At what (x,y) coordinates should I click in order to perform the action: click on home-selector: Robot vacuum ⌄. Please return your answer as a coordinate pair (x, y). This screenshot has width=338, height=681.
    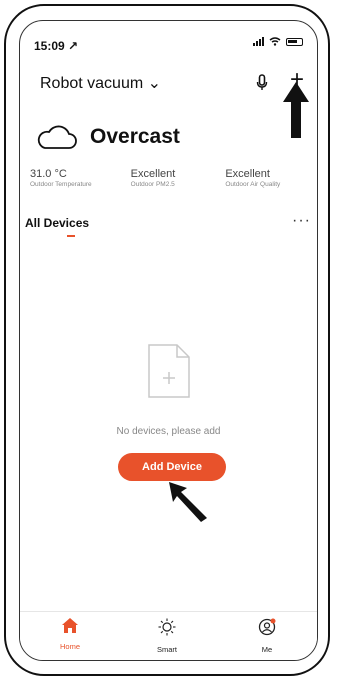
    Looking at the image, I should click on (100, 83).